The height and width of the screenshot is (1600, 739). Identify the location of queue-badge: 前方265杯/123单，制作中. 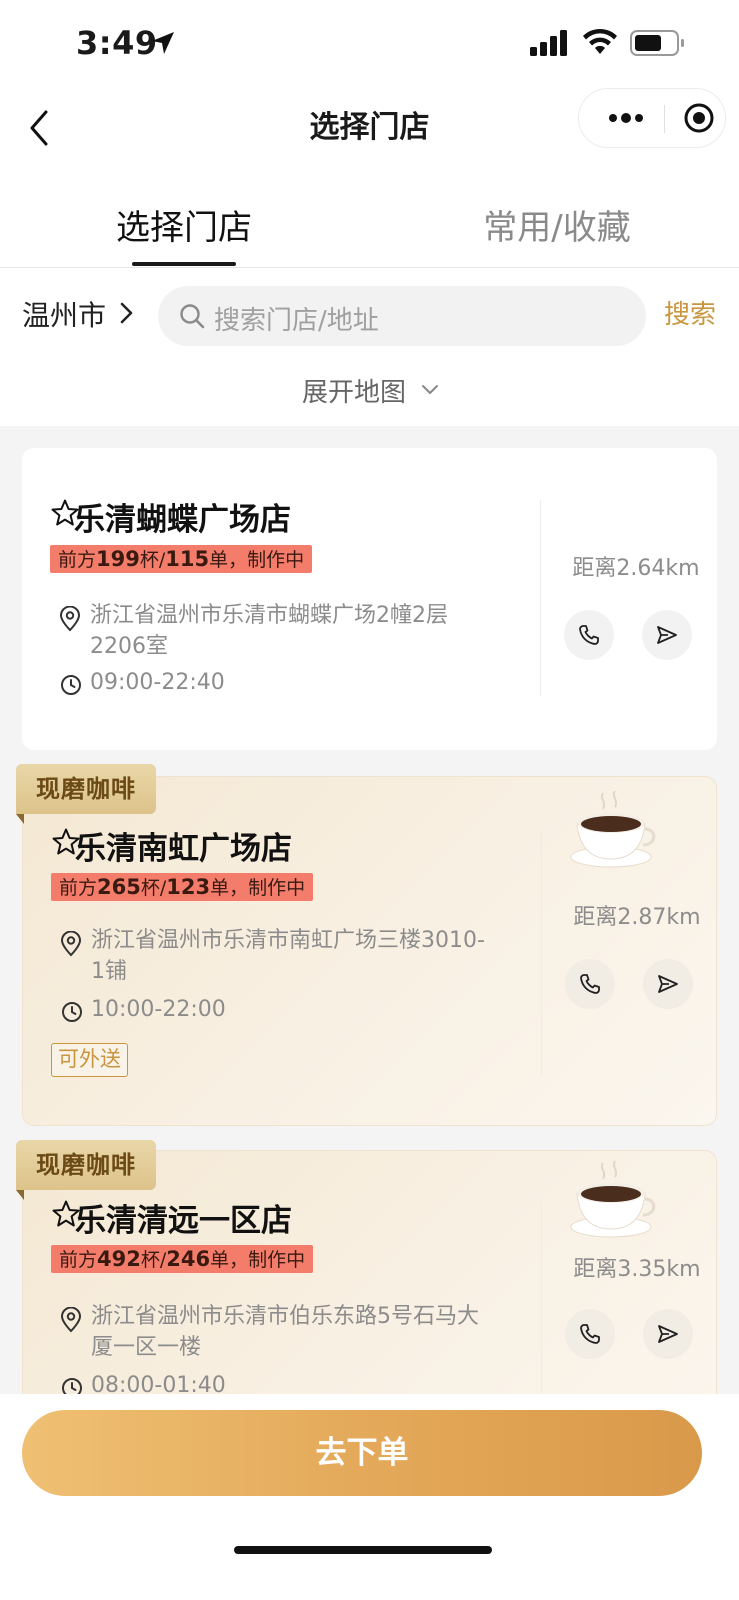
(182, 887).